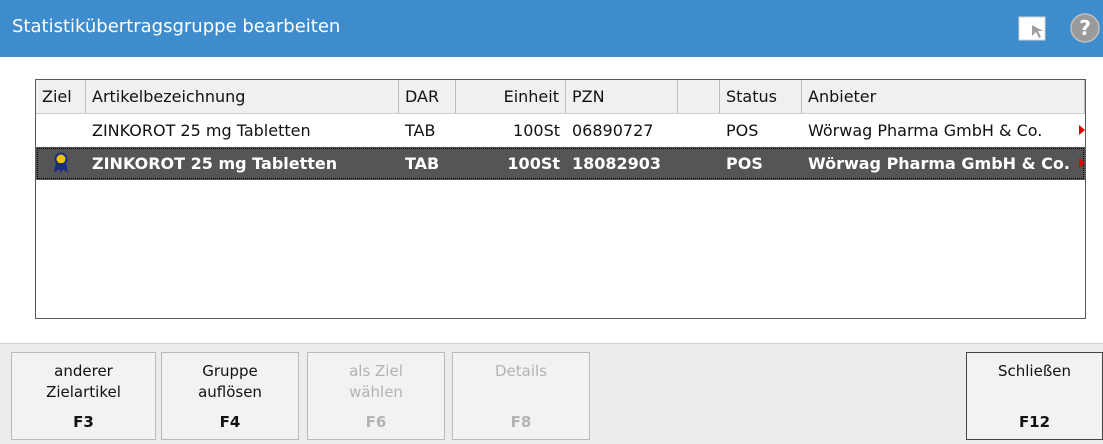  I want to click on button-label: Schließen, so click(1034, 371).